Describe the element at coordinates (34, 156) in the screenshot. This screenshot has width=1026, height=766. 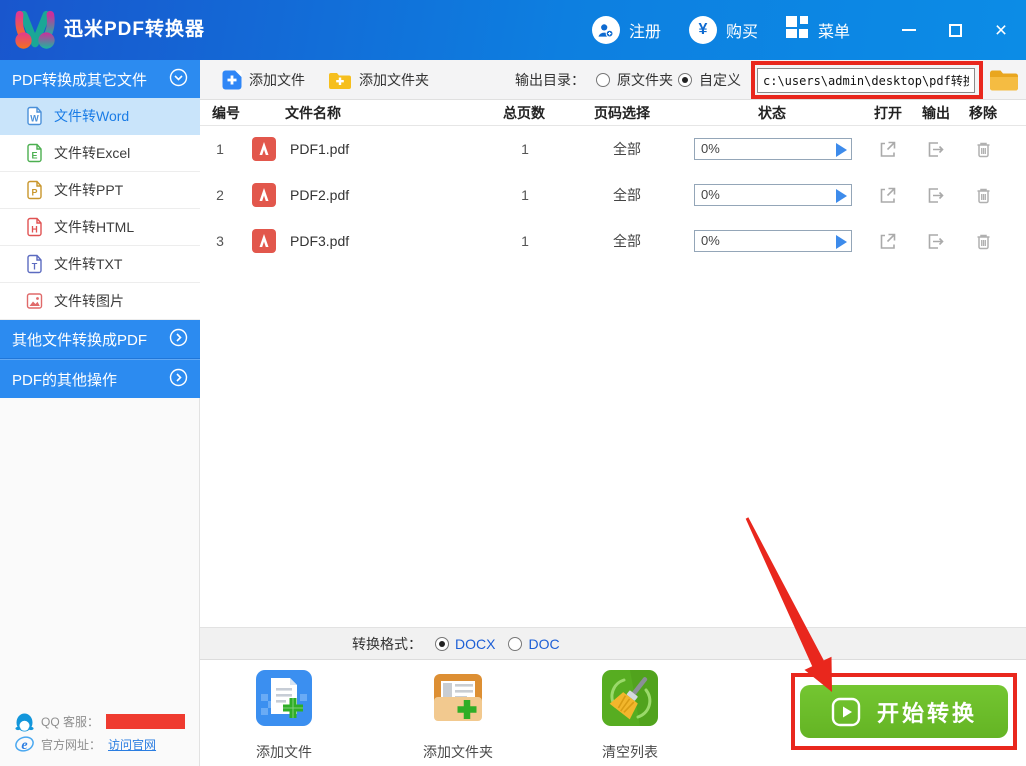
I see `svg-text: E` at that location.